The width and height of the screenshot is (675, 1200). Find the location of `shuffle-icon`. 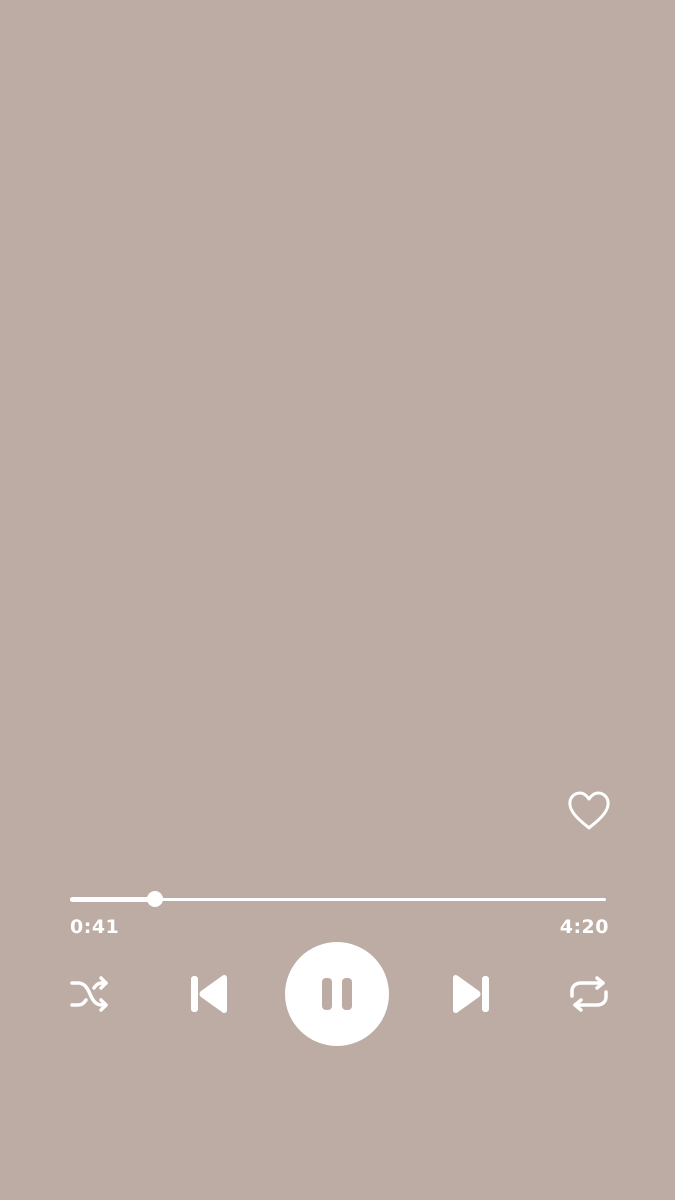

shuffle-icon is located at coordinates (89, 994).